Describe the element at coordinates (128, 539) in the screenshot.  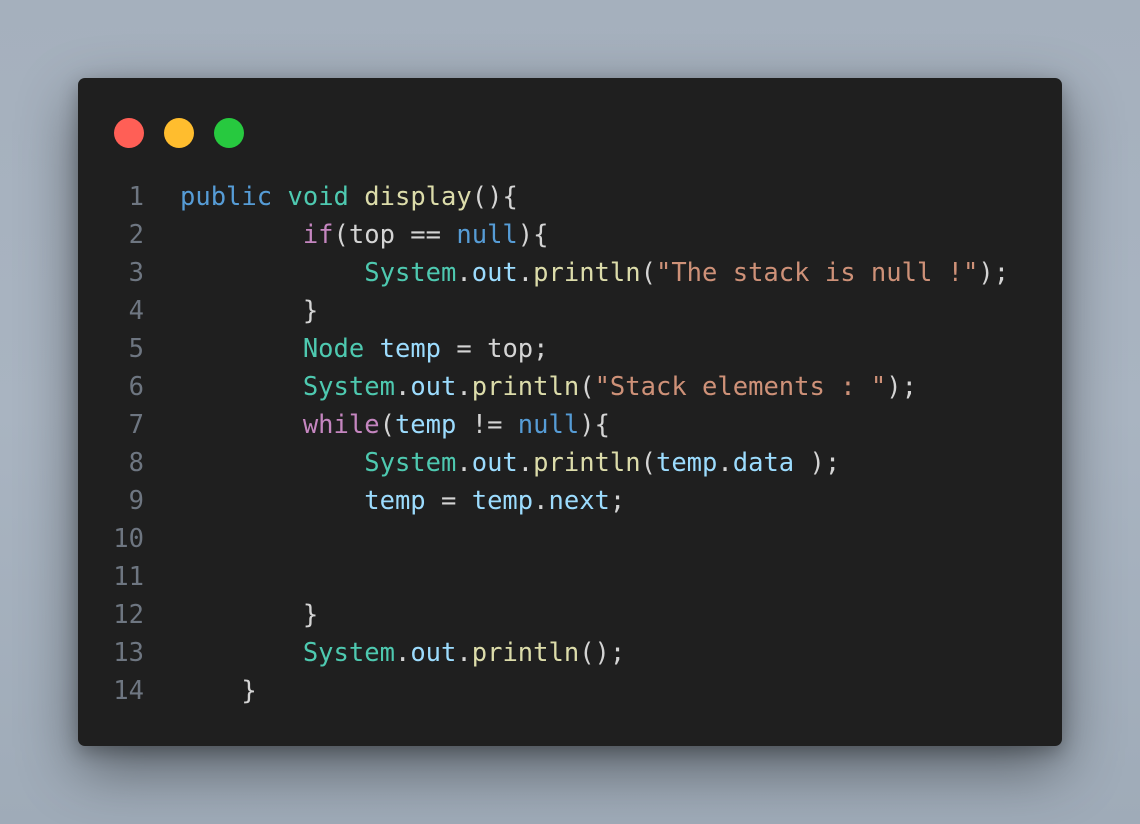
I see `line-number: 10` at that location.